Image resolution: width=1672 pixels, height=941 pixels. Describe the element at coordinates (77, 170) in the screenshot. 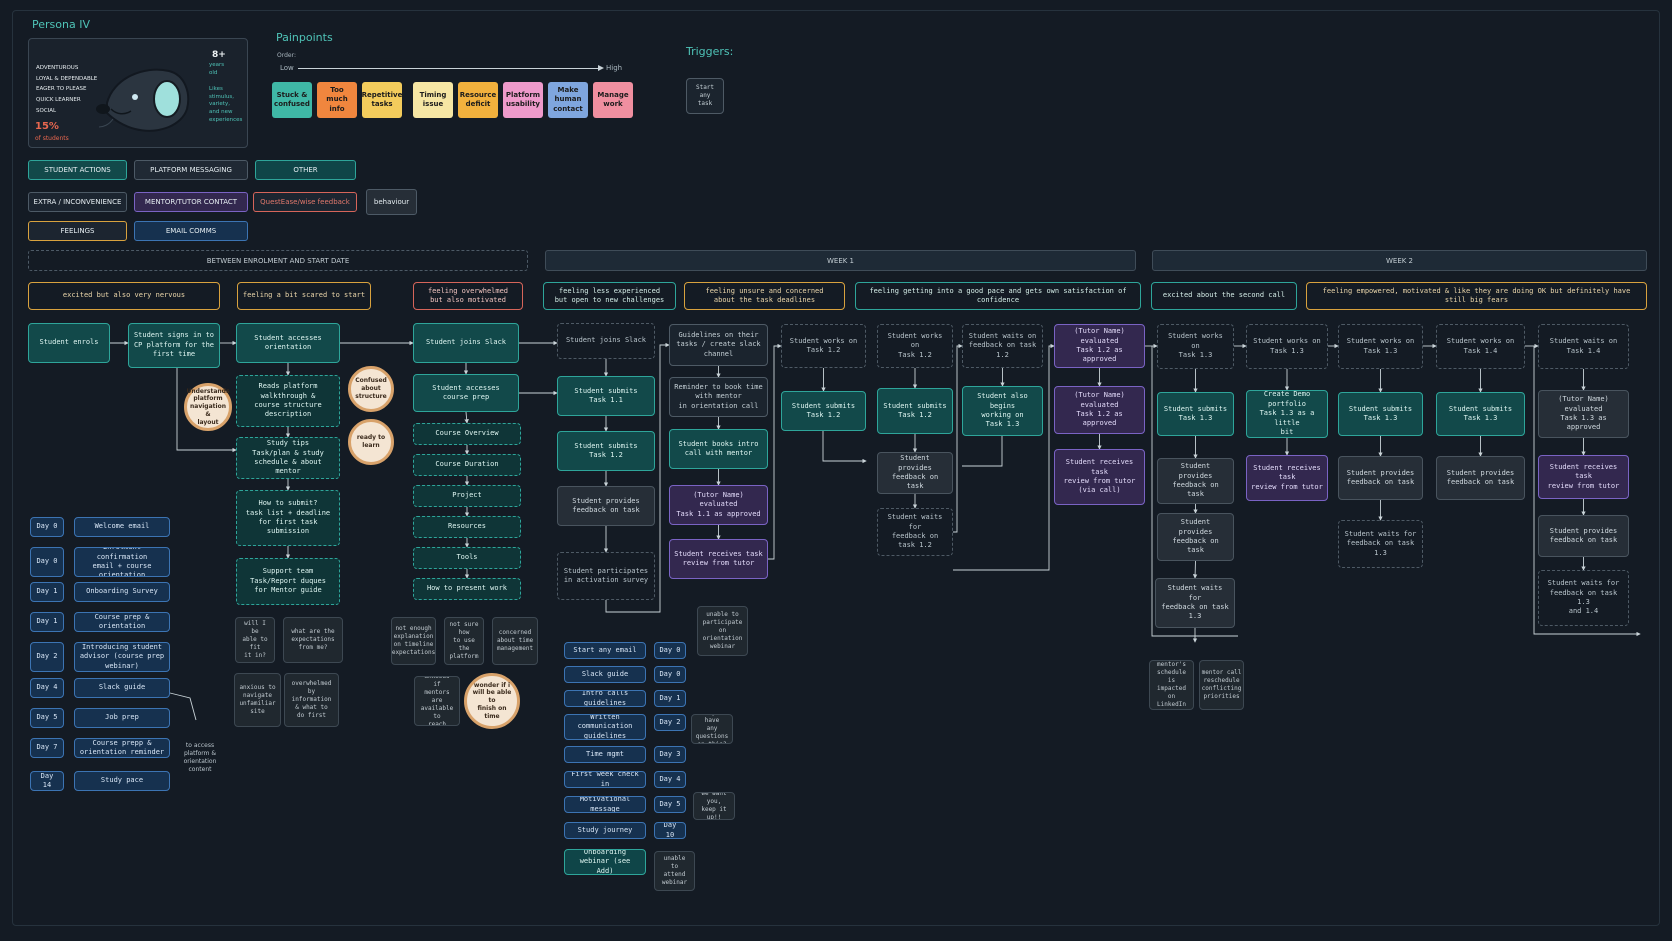

I see `legend-key: STUDENT ACTIONS` at that location.